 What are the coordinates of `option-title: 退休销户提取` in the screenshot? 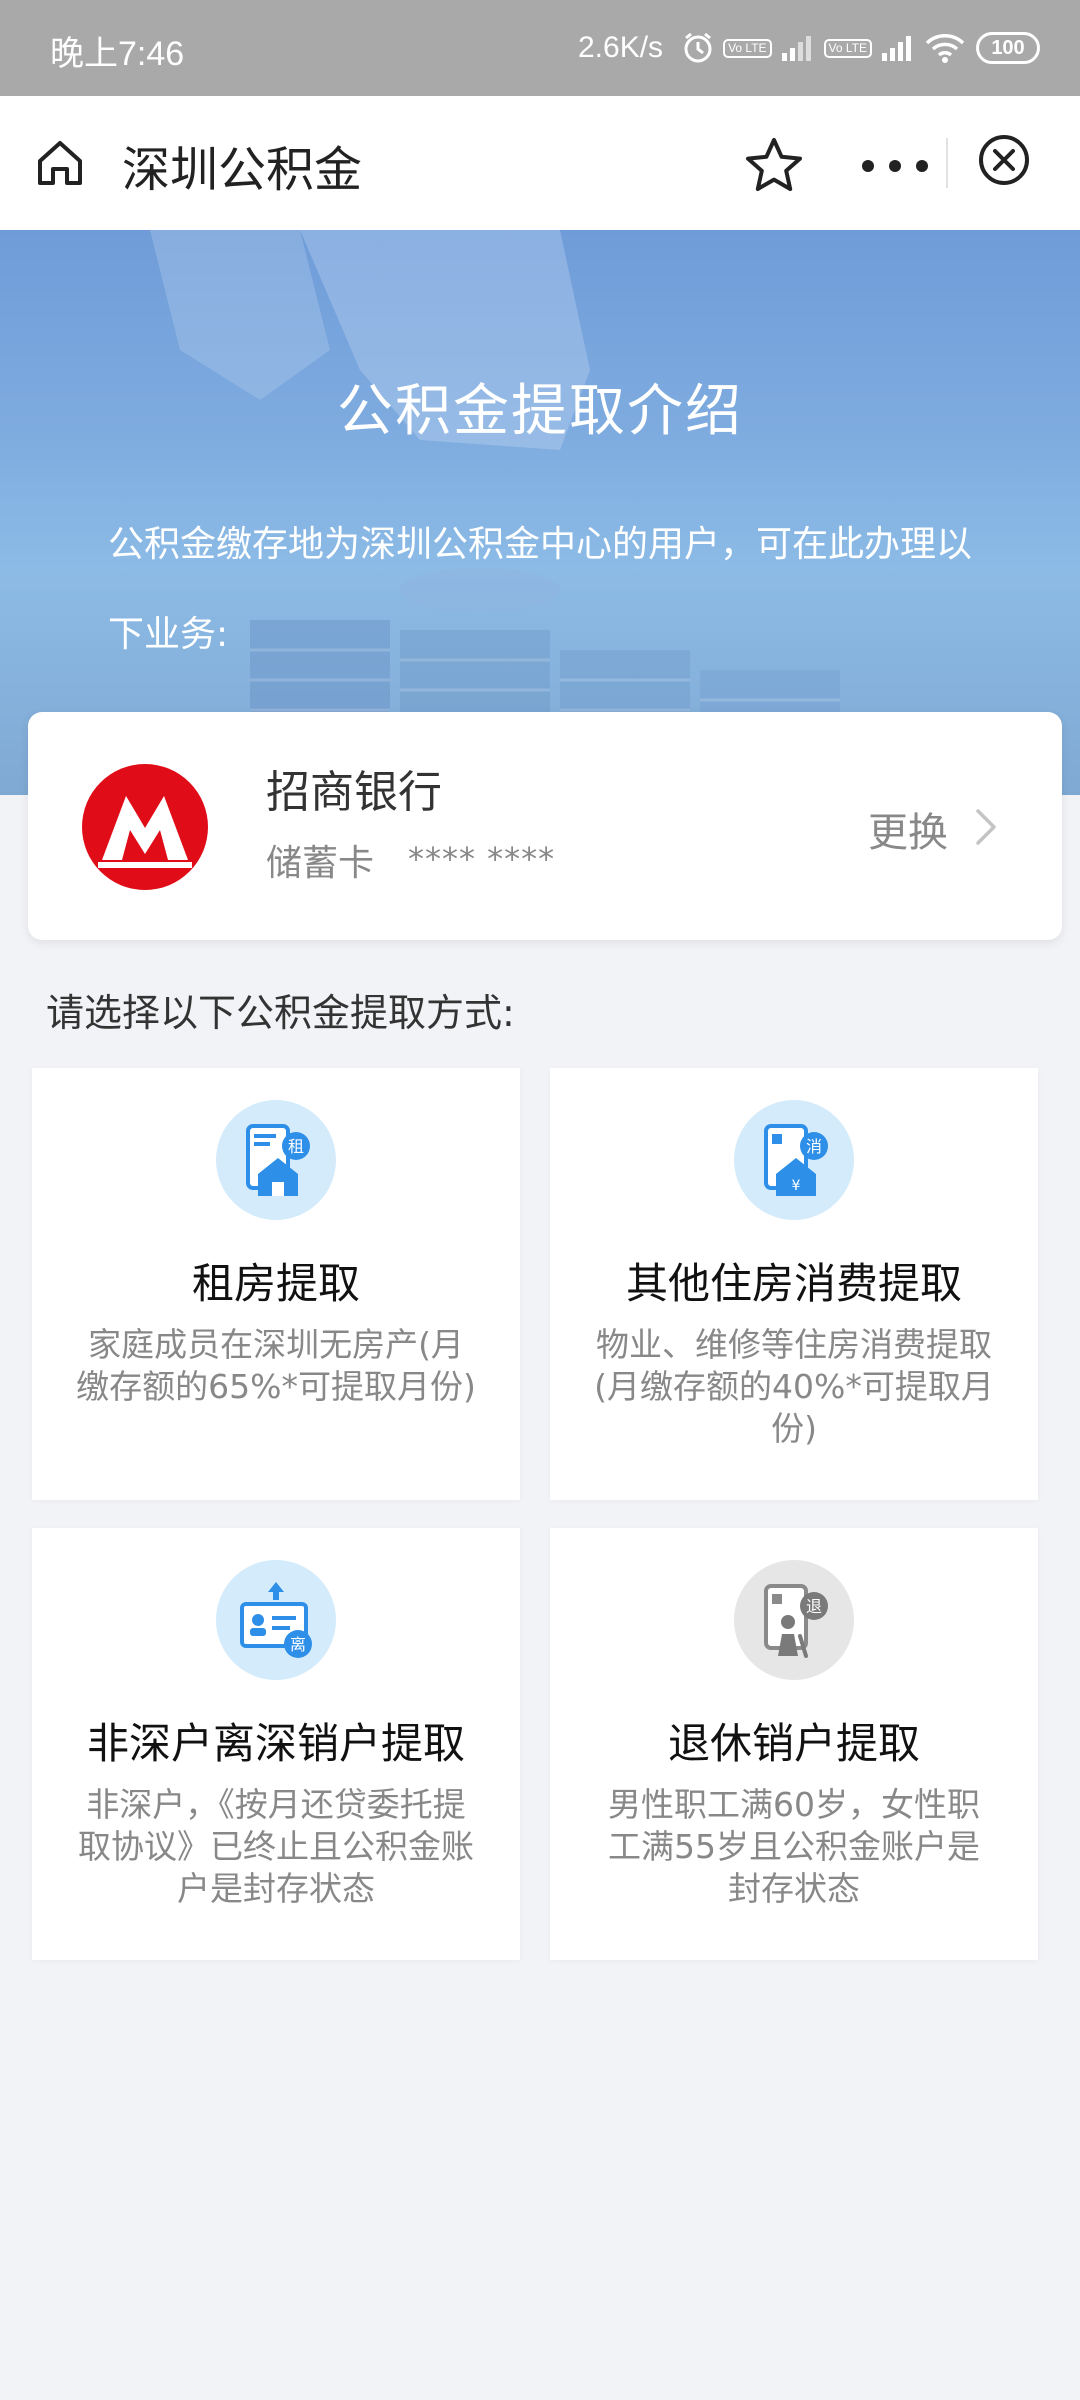 It's located at (793, 1743).